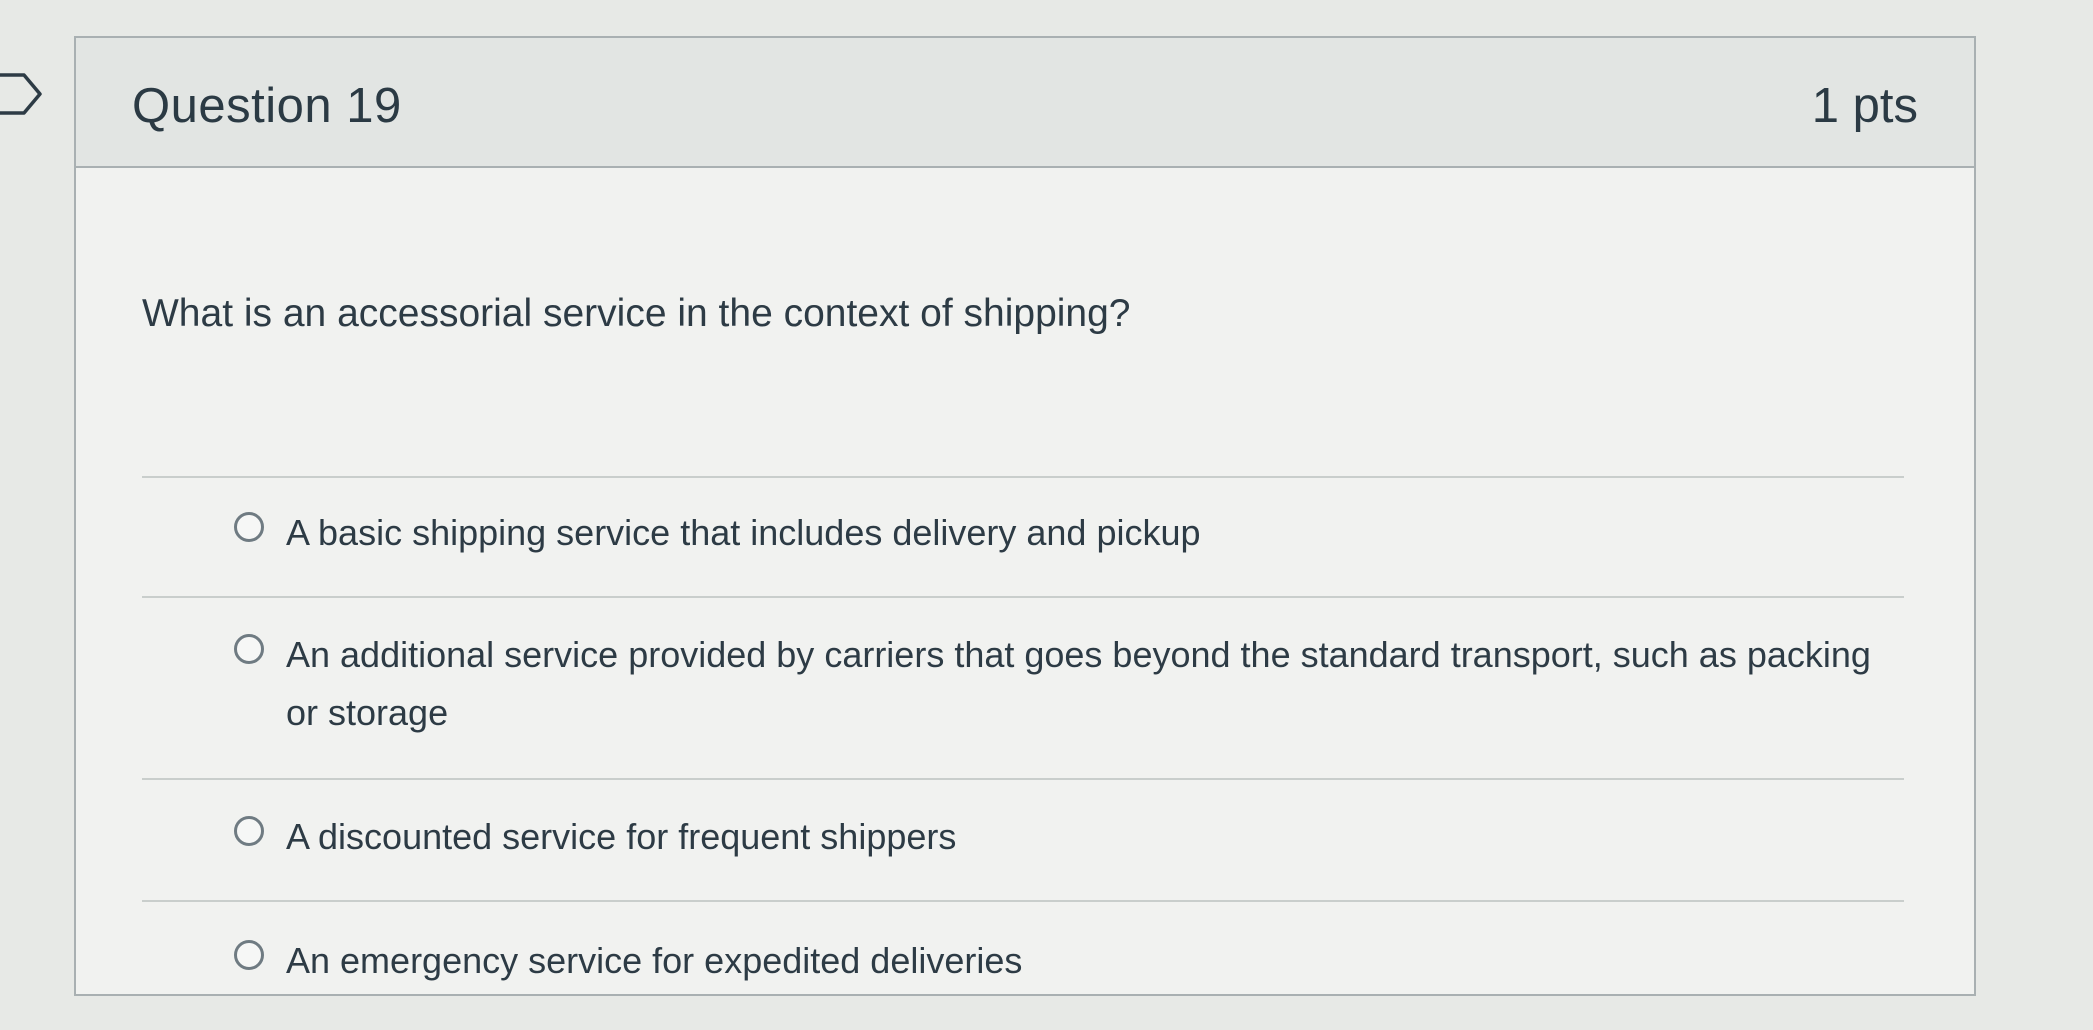  Describe the element at coordinates (267, 106) in the screenshot. I see `question-title: Question 19` at that location.